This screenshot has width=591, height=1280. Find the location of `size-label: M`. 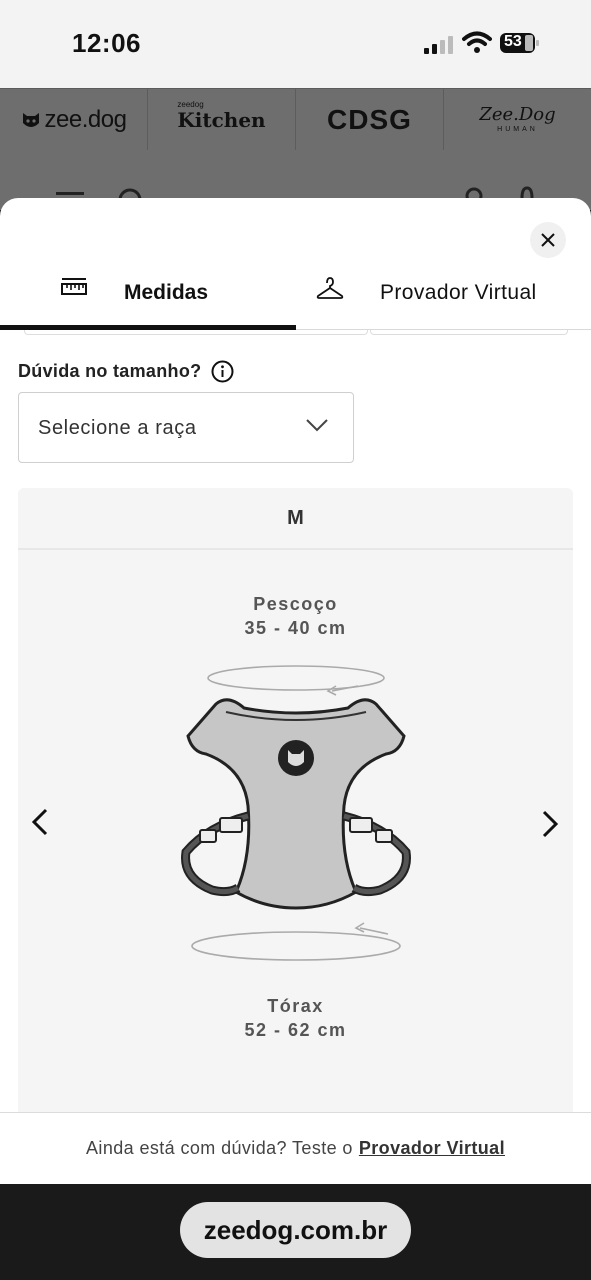

size-label: M is located at coordinates (295, 517).